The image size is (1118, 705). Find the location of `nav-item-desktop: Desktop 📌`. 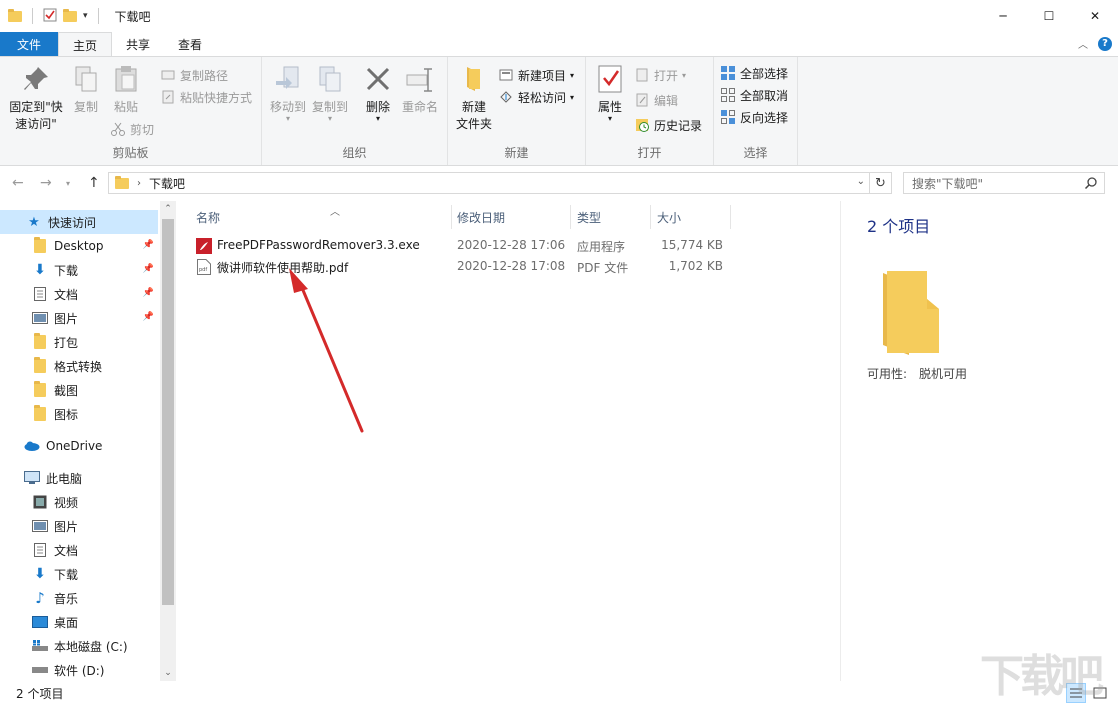

nav-item-desktop: Desktop 📌 is located at coordinates (79, 246).